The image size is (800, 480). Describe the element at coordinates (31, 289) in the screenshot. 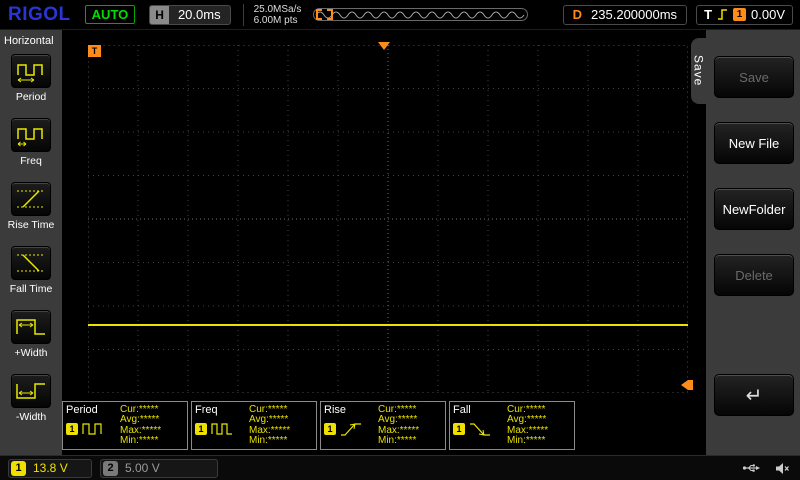

I see `menu-item-label: Fall Time` at that location.